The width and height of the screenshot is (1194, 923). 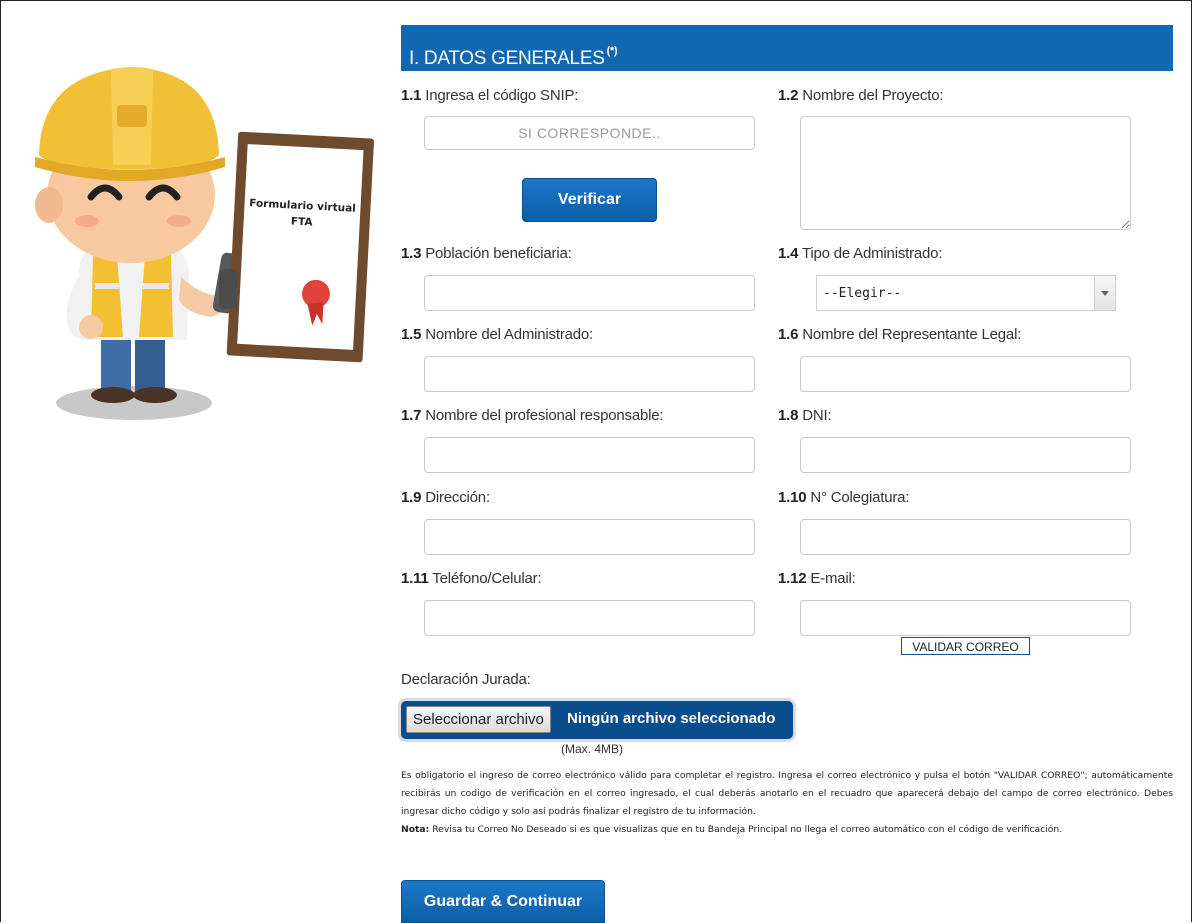 I want to click on legal-rep-label: 1.6 Nombre del Representante Legal:, so click(x=900, y=334).